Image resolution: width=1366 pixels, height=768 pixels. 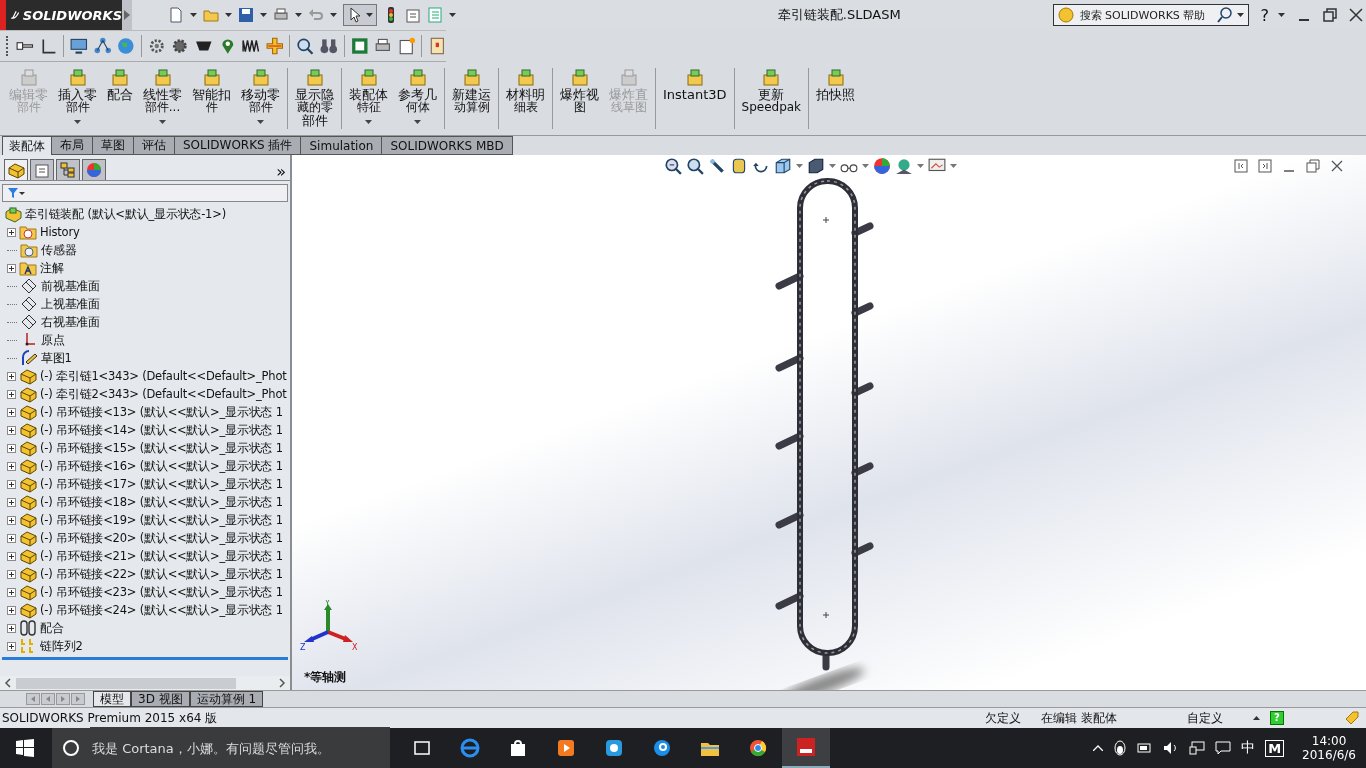 I want to click on binoculars-icon, so click(x=329, y=46).